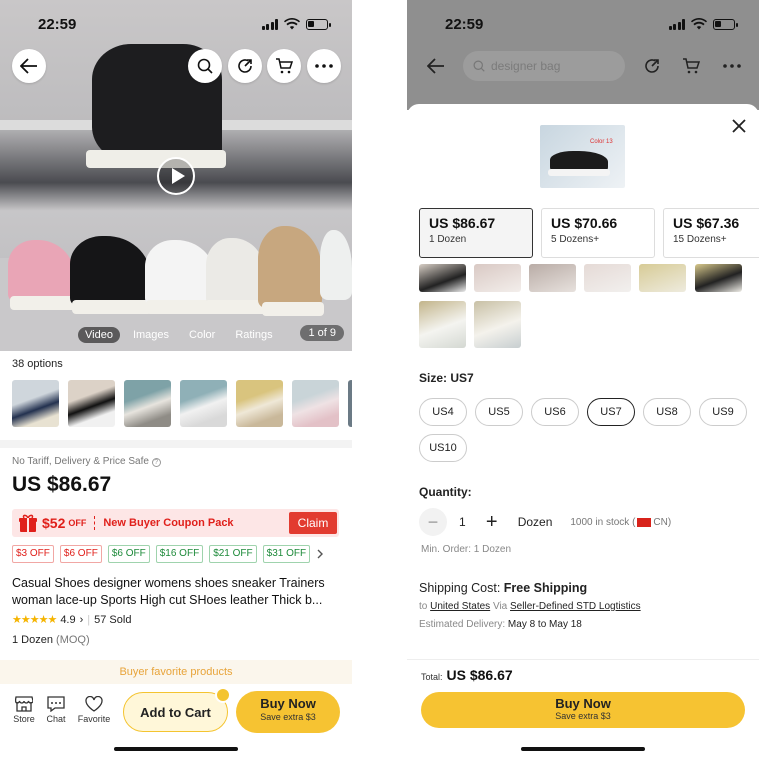  What do you see at coordinates (583, 749) in the screenshot?
I see `home-indicator` at bounding box center [583, 749].